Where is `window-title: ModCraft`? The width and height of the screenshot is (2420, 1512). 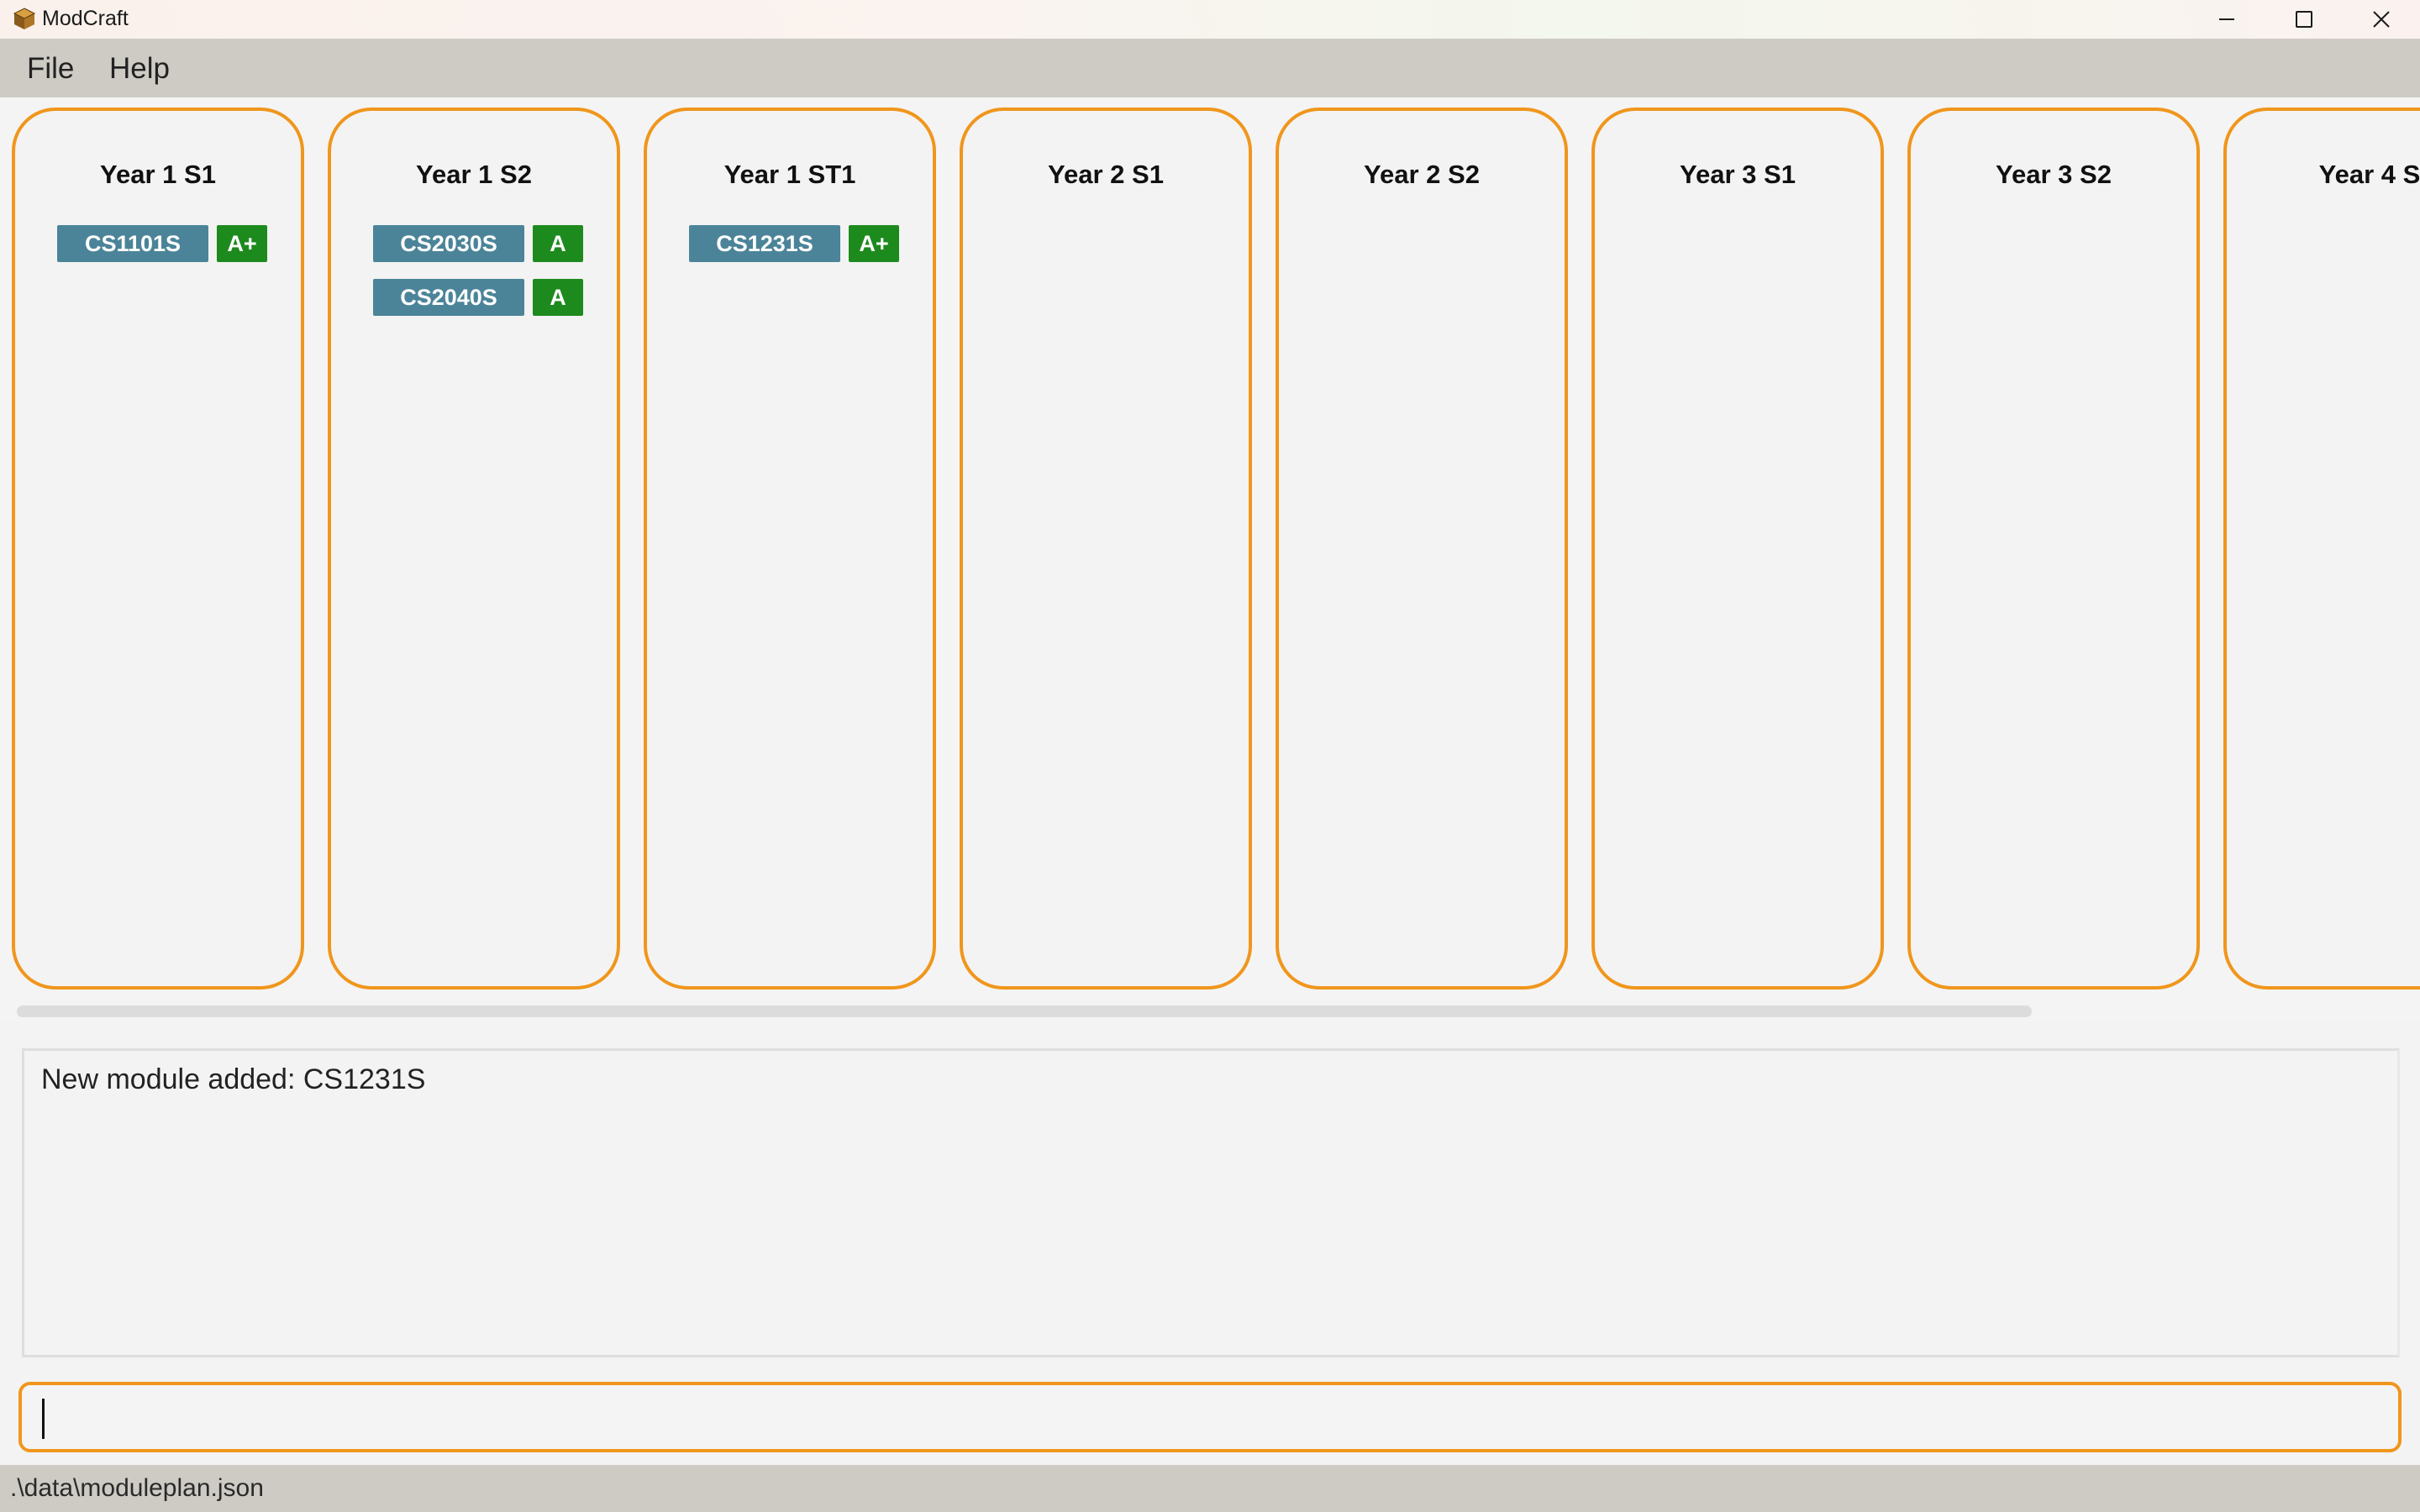
window-title: ModCraft is located at coordinates (85, 18).